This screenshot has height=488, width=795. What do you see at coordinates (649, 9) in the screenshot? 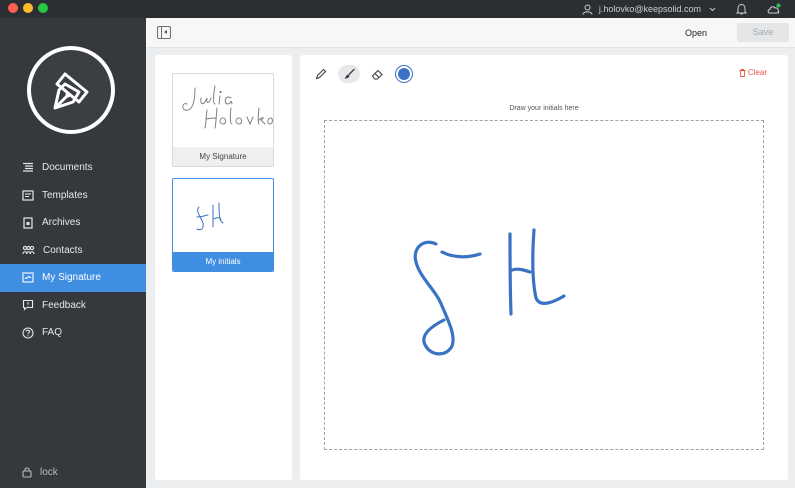
I see `user-email: j.holovko@keepsolid.com` at bounding box center [649, 9].